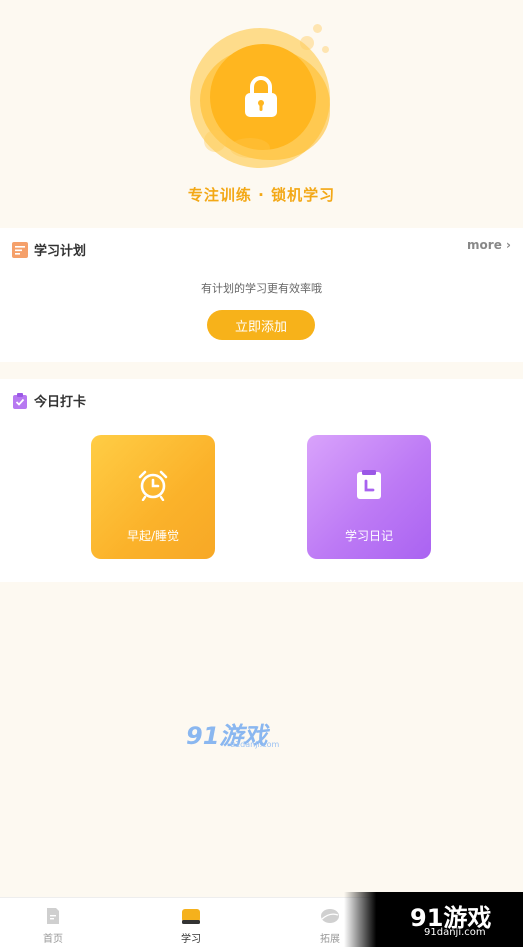 This screenshot has height=947, width=523. I want to click on checkin-header: 今日打卡, so click(49, 400).